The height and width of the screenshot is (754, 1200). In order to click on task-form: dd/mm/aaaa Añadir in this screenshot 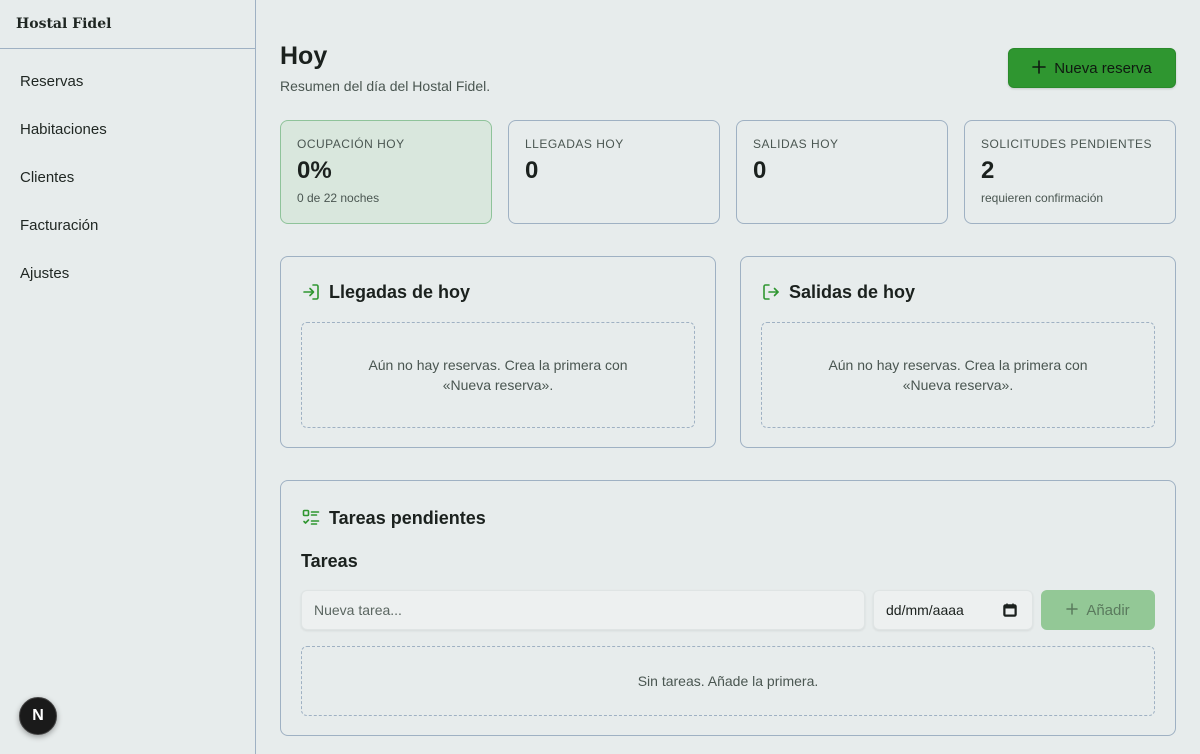, I will do `click(728, 610)`.